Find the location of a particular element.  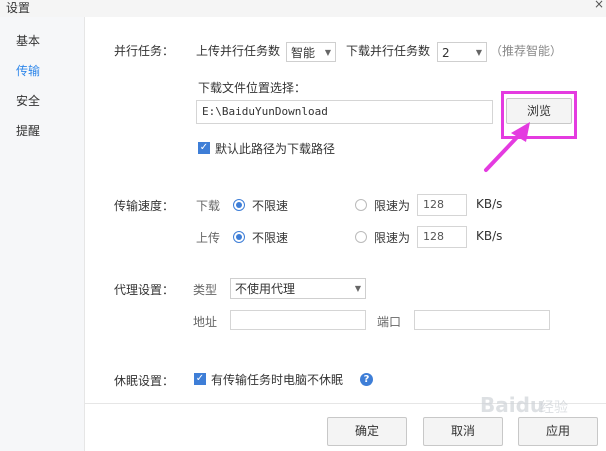

window-title: 设置 is located at coordinates (18, 8).